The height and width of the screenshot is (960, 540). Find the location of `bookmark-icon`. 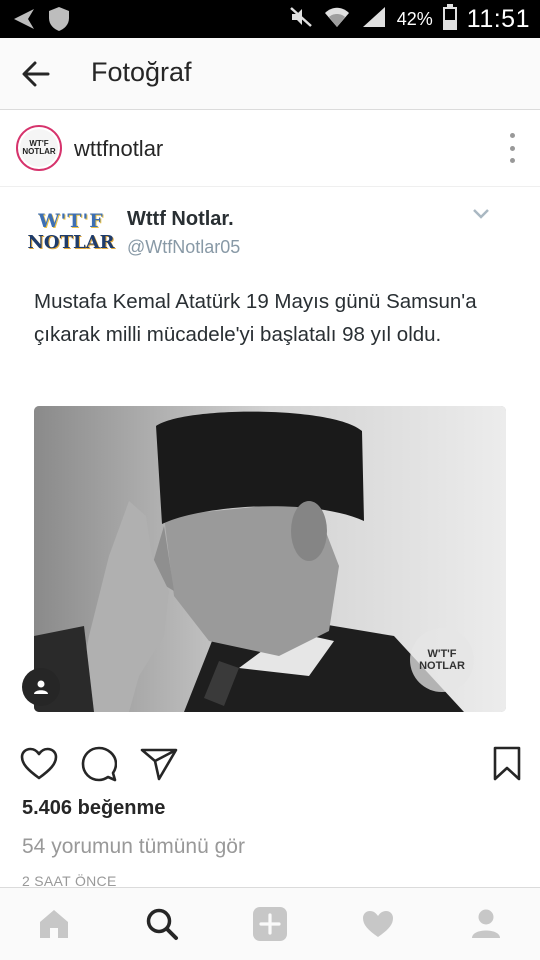

bookmark-icon is located at coordinates (507, 763).